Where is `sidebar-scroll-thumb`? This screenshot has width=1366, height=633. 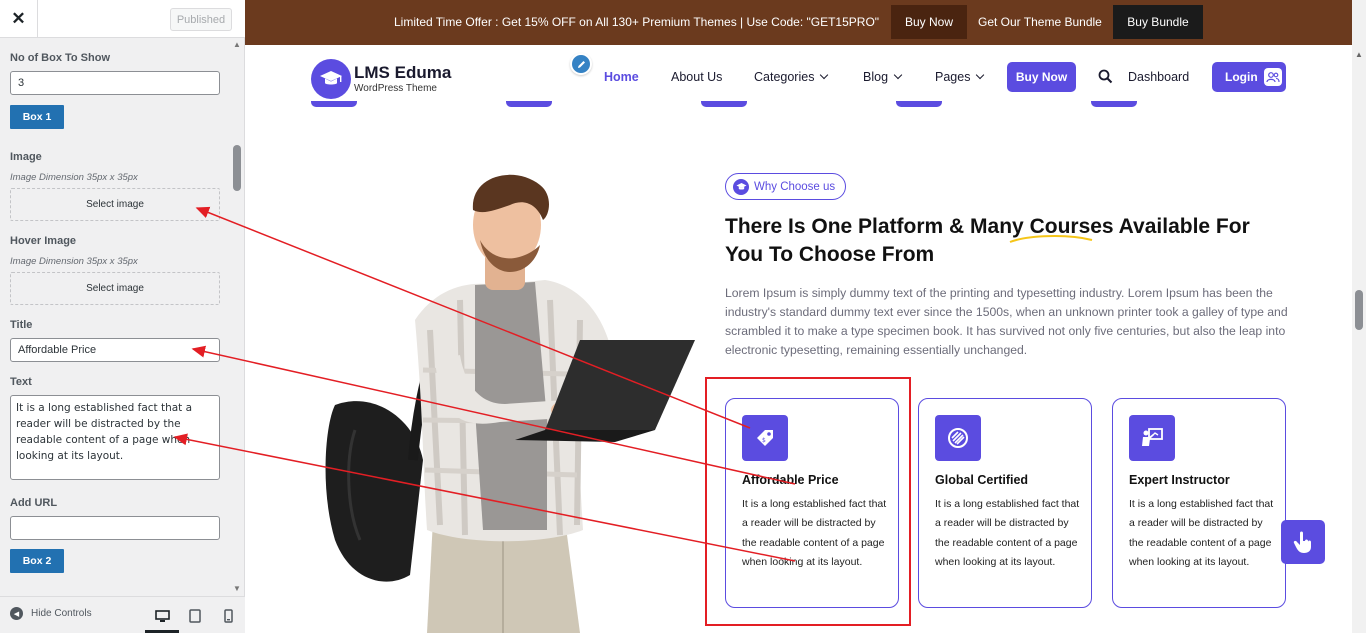 sidebar-scroll-thumb is located at coordinates (237, 168).